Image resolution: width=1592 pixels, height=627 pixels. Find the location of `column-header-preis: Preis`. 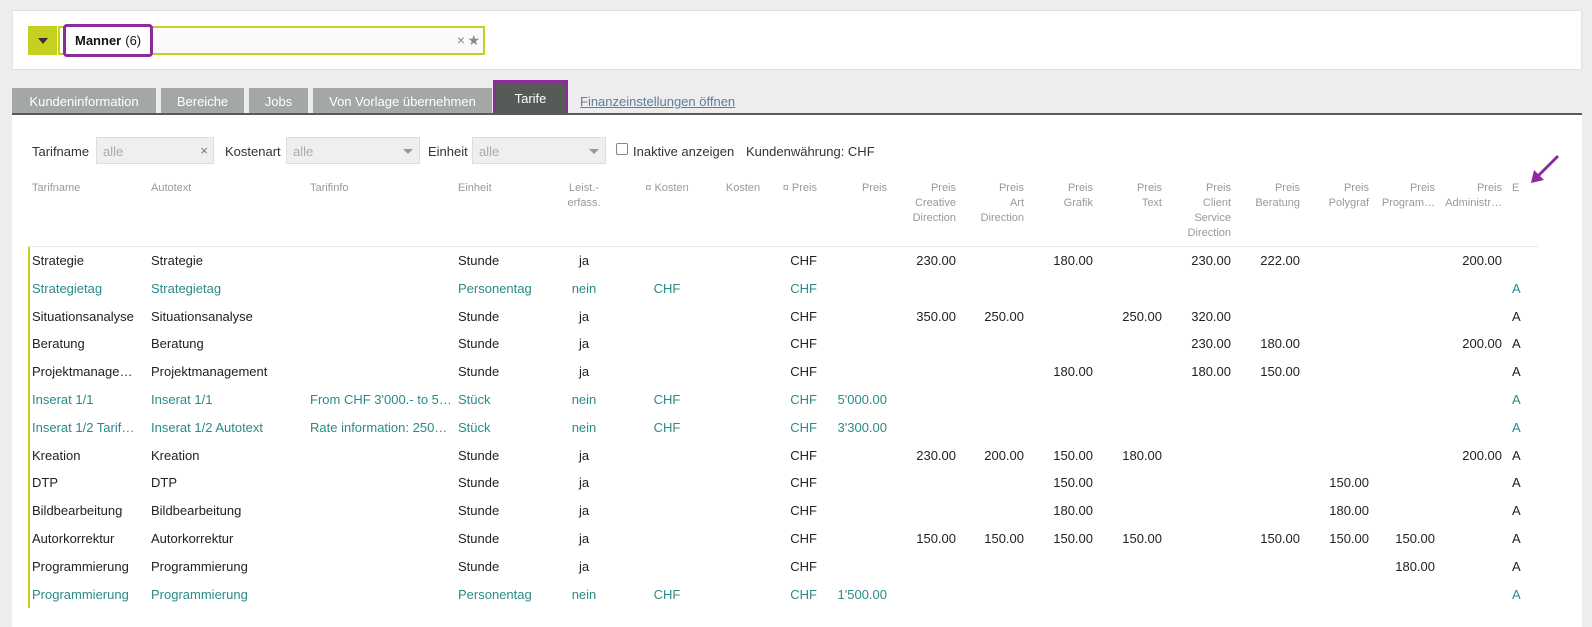

column-header-preis: Preis is located at coordinates (857, 188).